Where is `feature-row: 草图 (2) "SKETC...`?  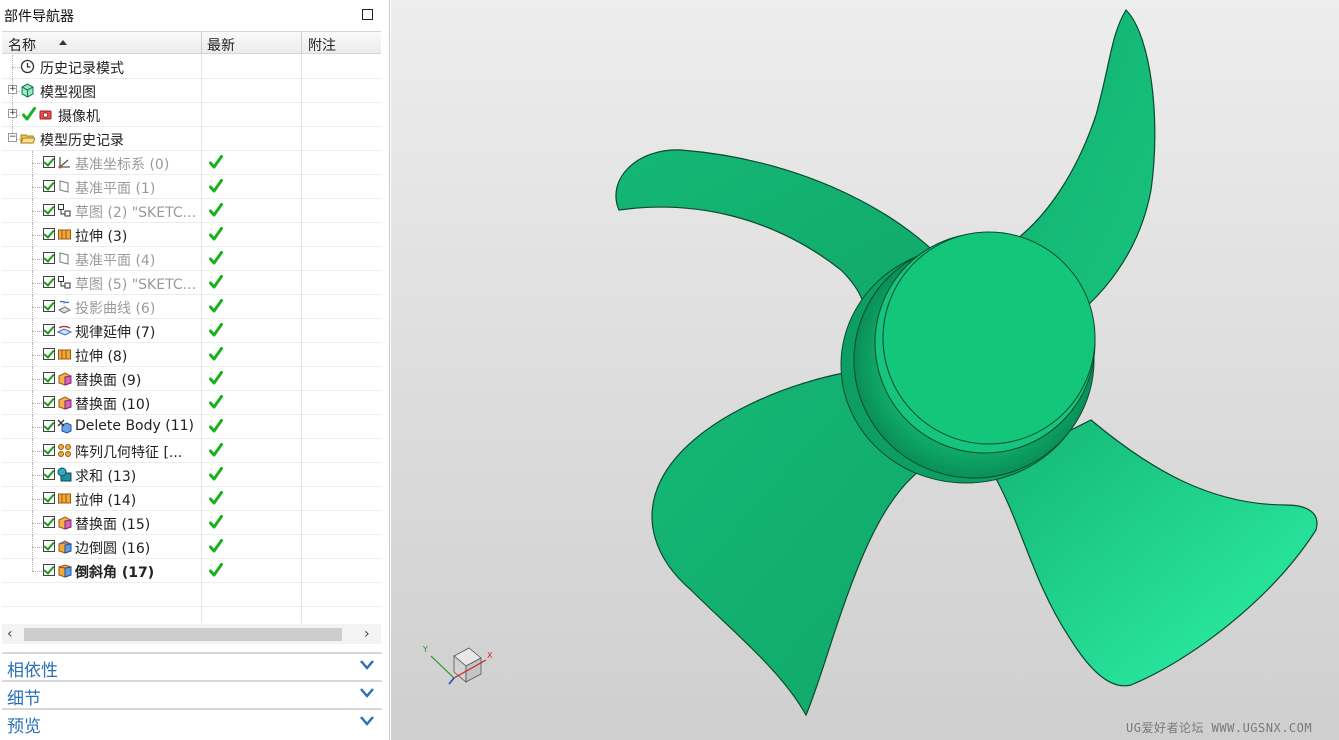 feature-row: 草图 (2) "SKETC... is located at coordinates (191, 211).